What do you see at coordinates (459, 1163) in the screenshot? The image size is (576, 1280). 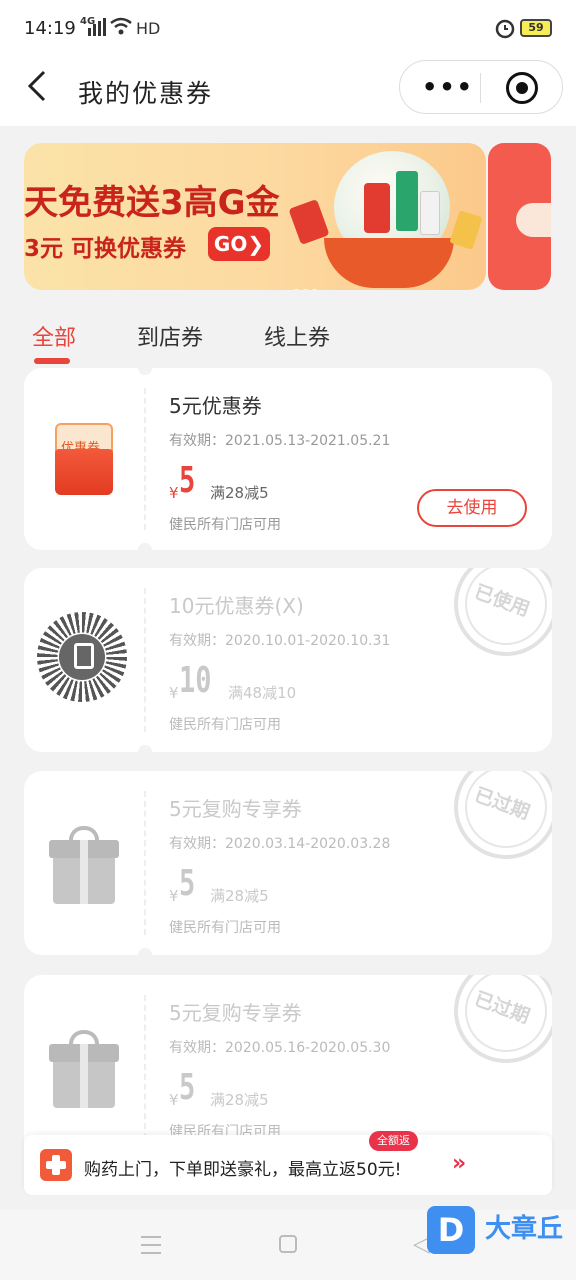 I see `double-chevron-right-icon: »` at bounding box center [459, 1163].